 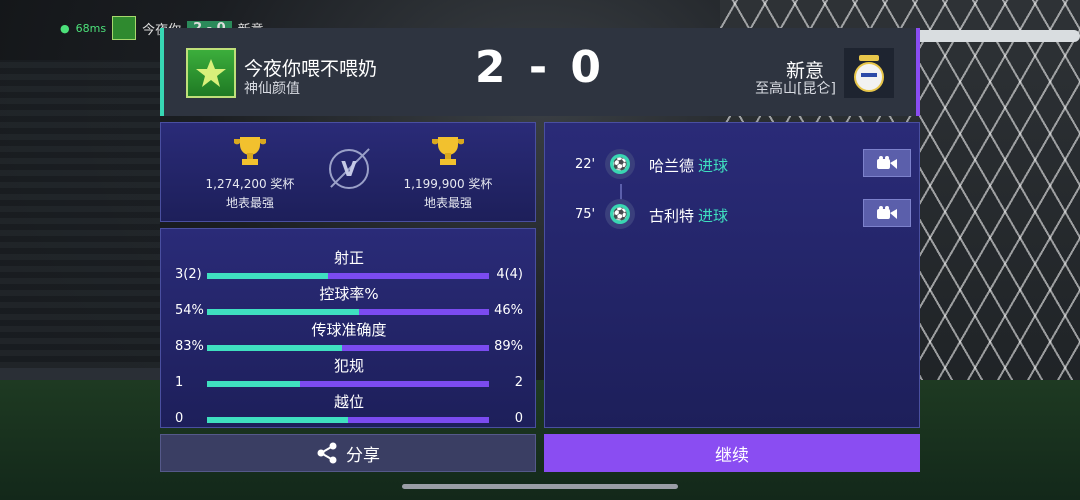 What do you see at coordinates (249, 203) in the screenshot?
I see `home-trophy-label: 地表最强` at bounding box center [249, 203].